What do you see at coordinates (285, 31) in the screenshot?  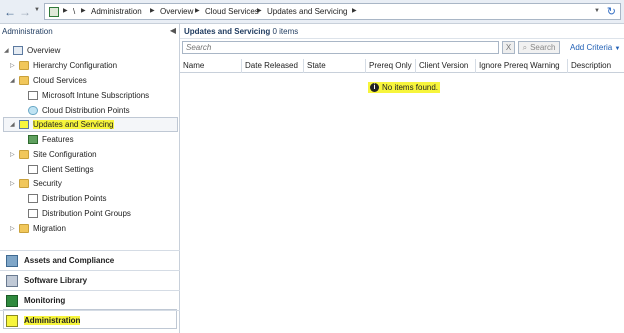 I see `item-count: 0 items` at bounding box center [285, 31].